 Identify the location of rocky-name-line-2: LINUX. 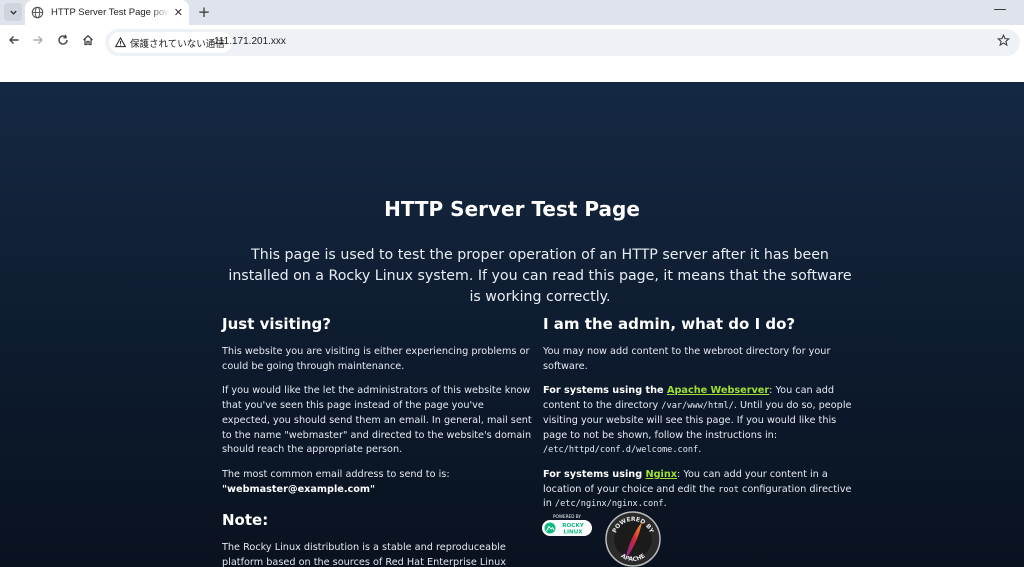
(573, 532).